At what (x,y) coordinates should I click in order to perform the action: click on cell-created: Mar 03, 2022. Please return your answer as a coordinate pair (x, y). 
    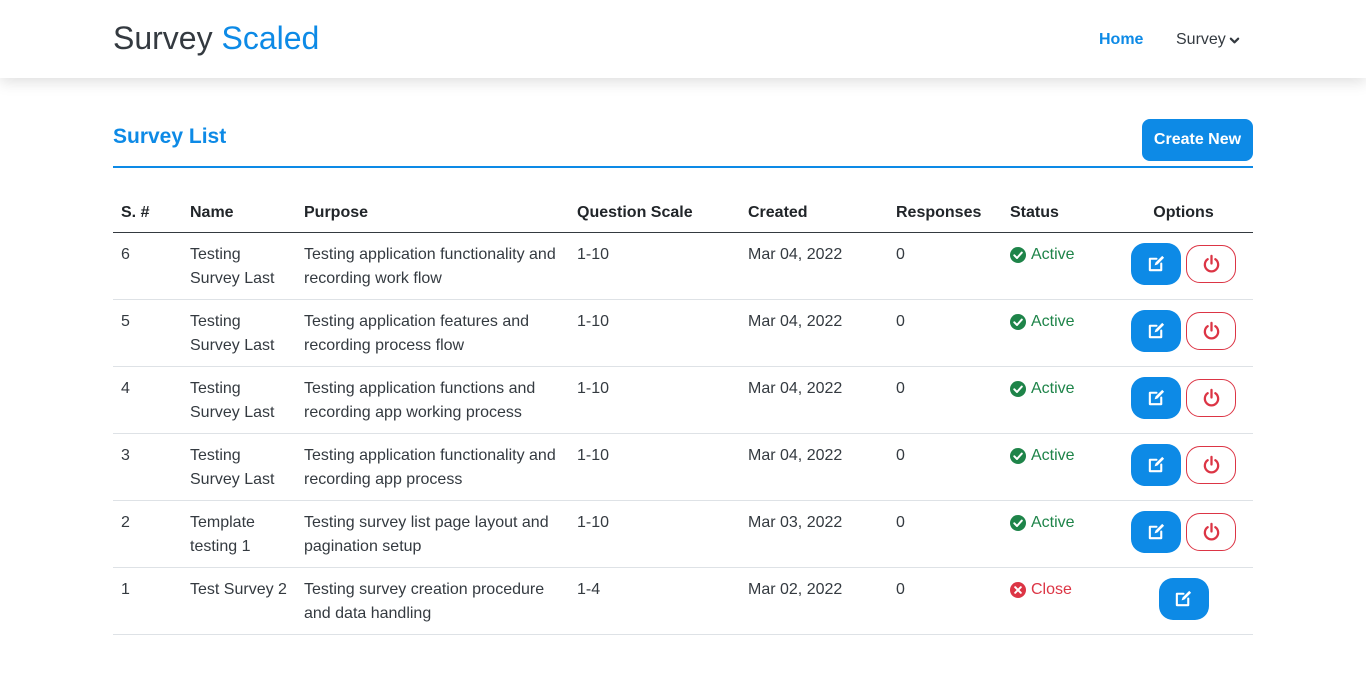
    Looking at the image, I should click on (814, 534).